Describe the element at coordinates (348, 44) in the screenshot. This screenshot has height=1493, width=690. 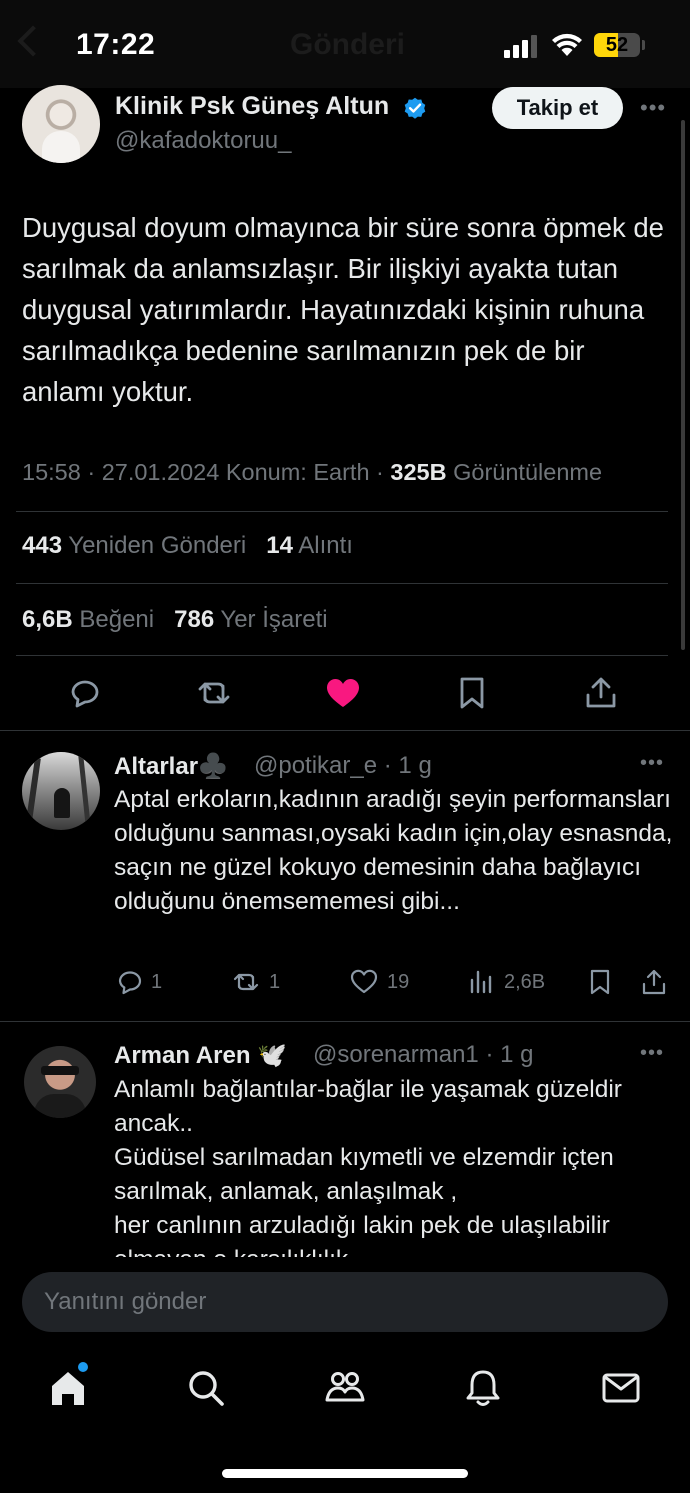
I see `header-title: Gönderi` at that location.